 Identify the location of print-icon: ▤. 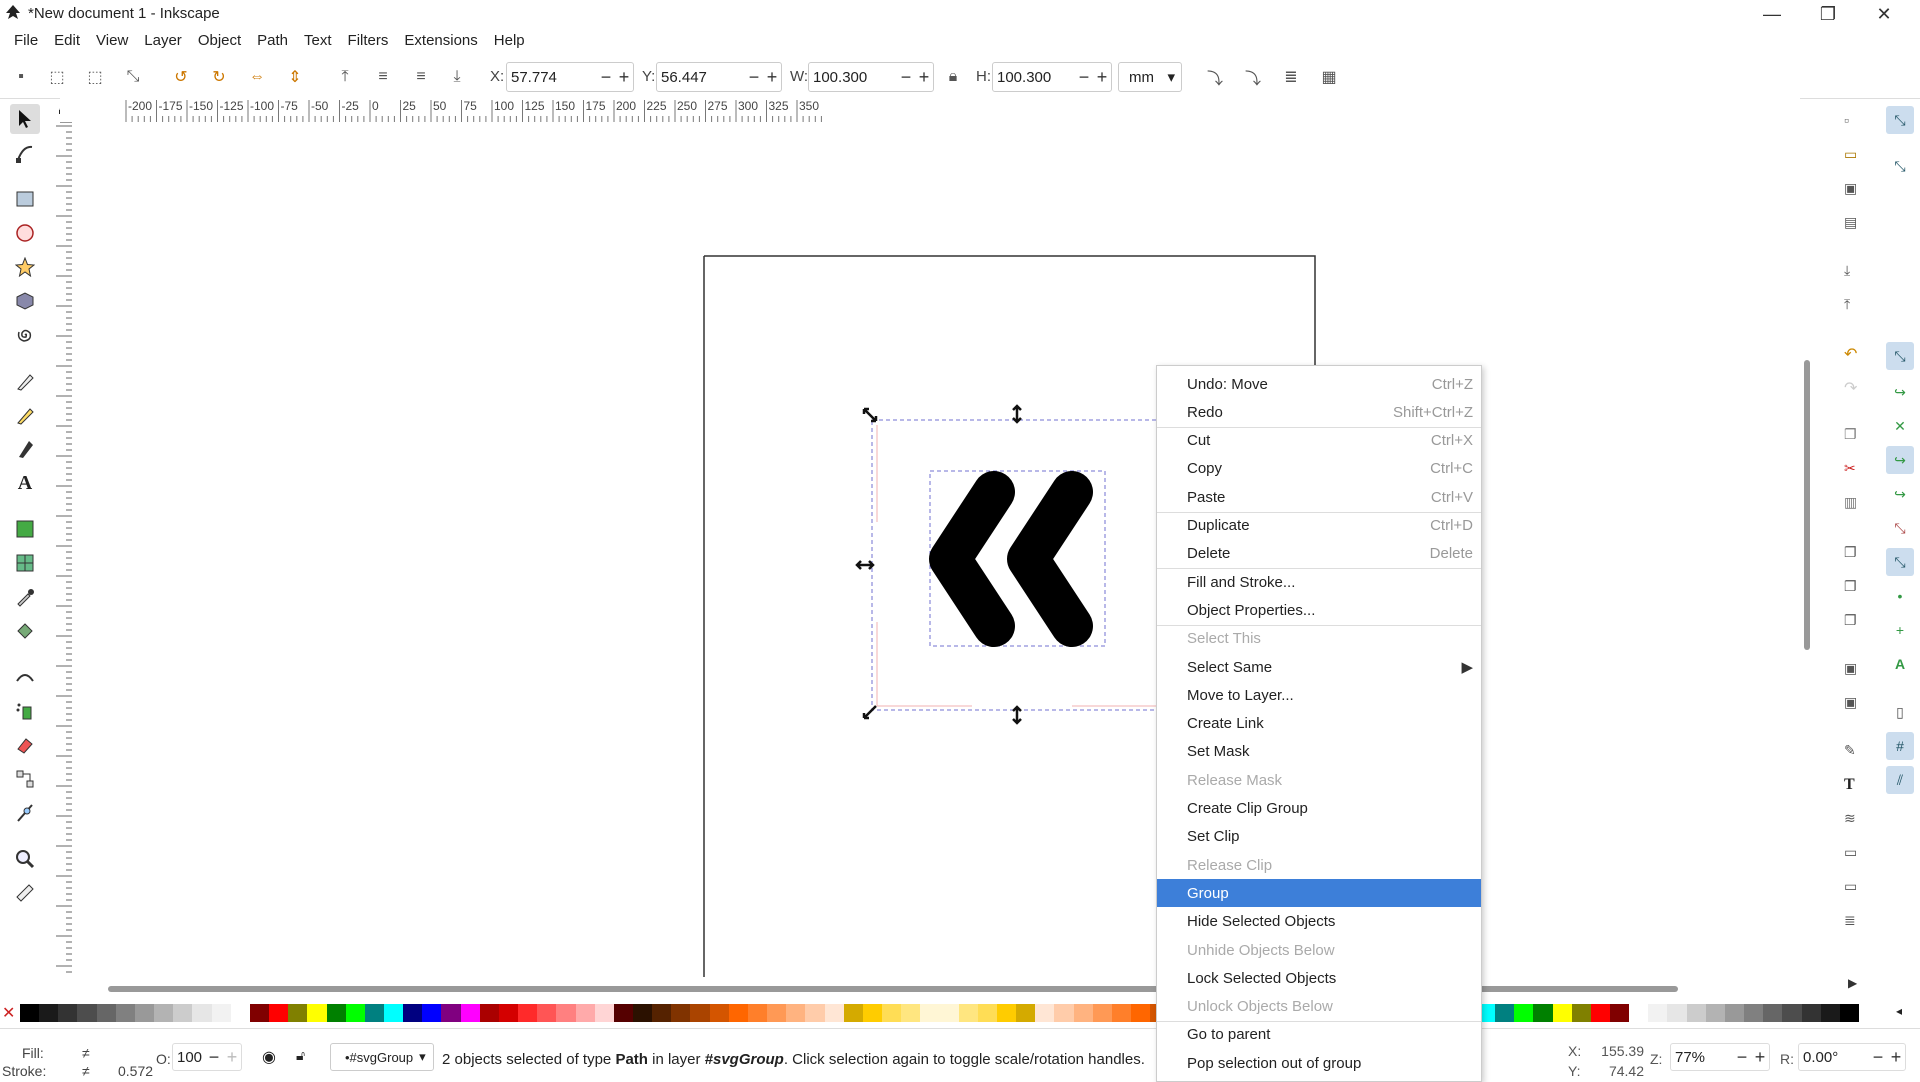
(1850, 222).